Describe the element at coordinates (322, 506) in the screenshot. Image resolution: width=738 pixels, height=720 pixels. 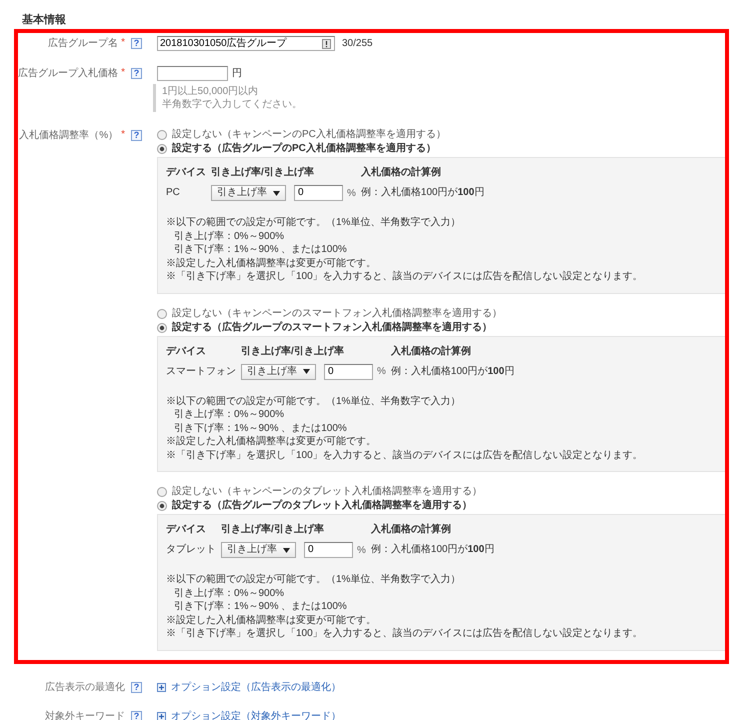
I see `radio-label: 設定する（広告グループのタブレット入札価格調整率を適用する）` at that location.